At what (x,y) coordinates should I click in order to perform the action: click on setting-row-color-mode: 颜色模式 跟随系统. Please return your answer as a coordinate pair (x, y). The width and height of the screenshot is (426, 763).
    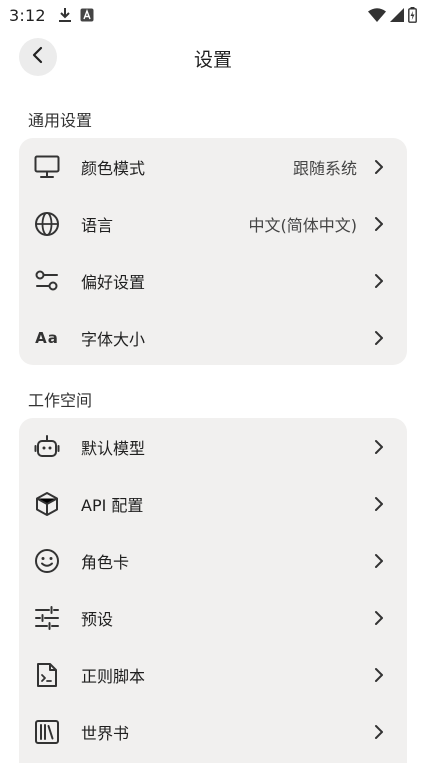
    Looking at the image, I should click on (213, 166).